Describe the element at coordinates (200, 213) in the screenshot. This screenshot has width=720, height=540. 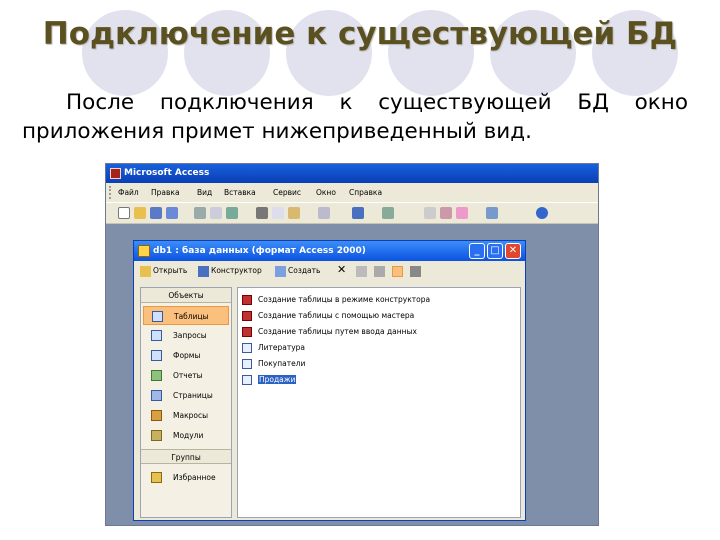
I see `print-icon` at that location.